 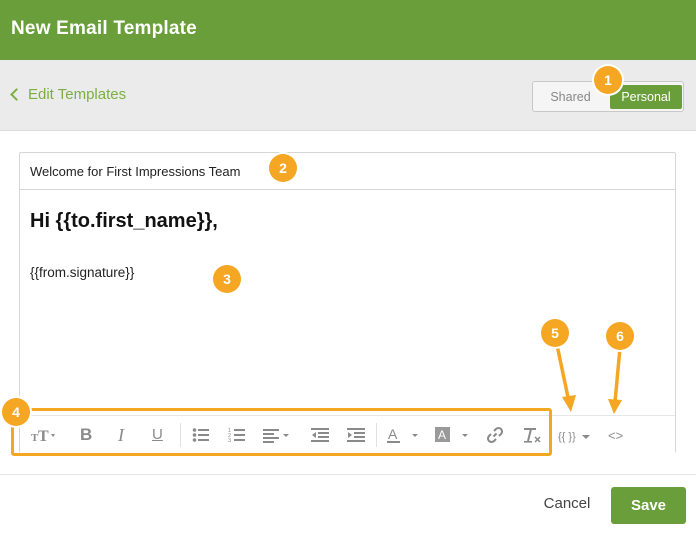 What do you see at coordinates (348, 95) in the screenshot?
I see `sub-header: Edit Templates Shared Personal` at bounding box center [348, 95].